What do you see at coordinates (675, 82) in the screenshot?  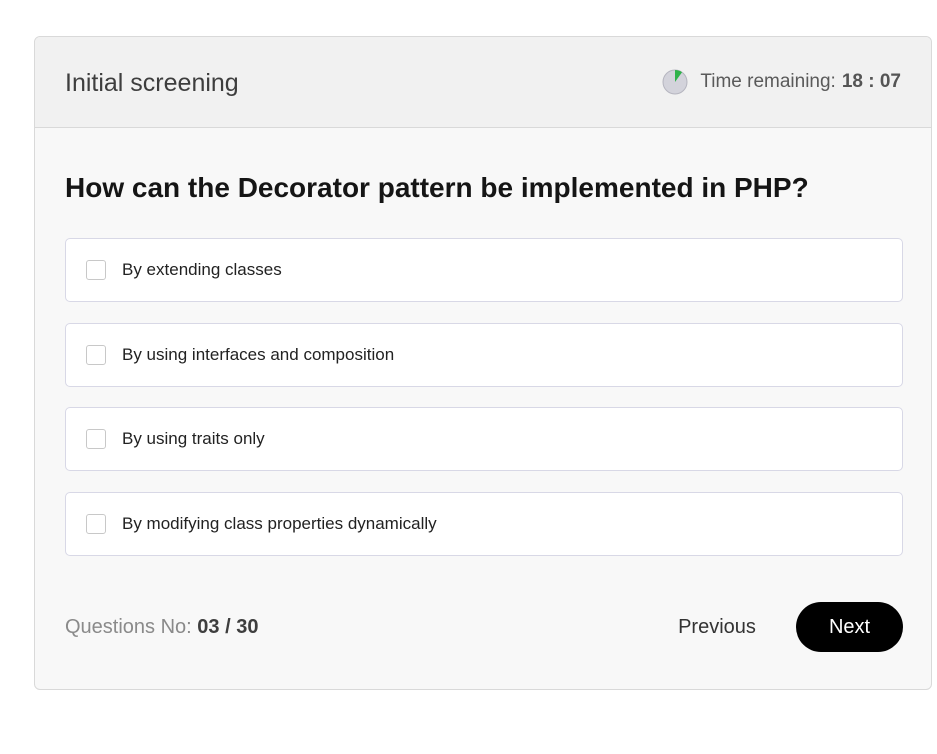 I see `pie-timer-icon` at bounding box center [675, 82].